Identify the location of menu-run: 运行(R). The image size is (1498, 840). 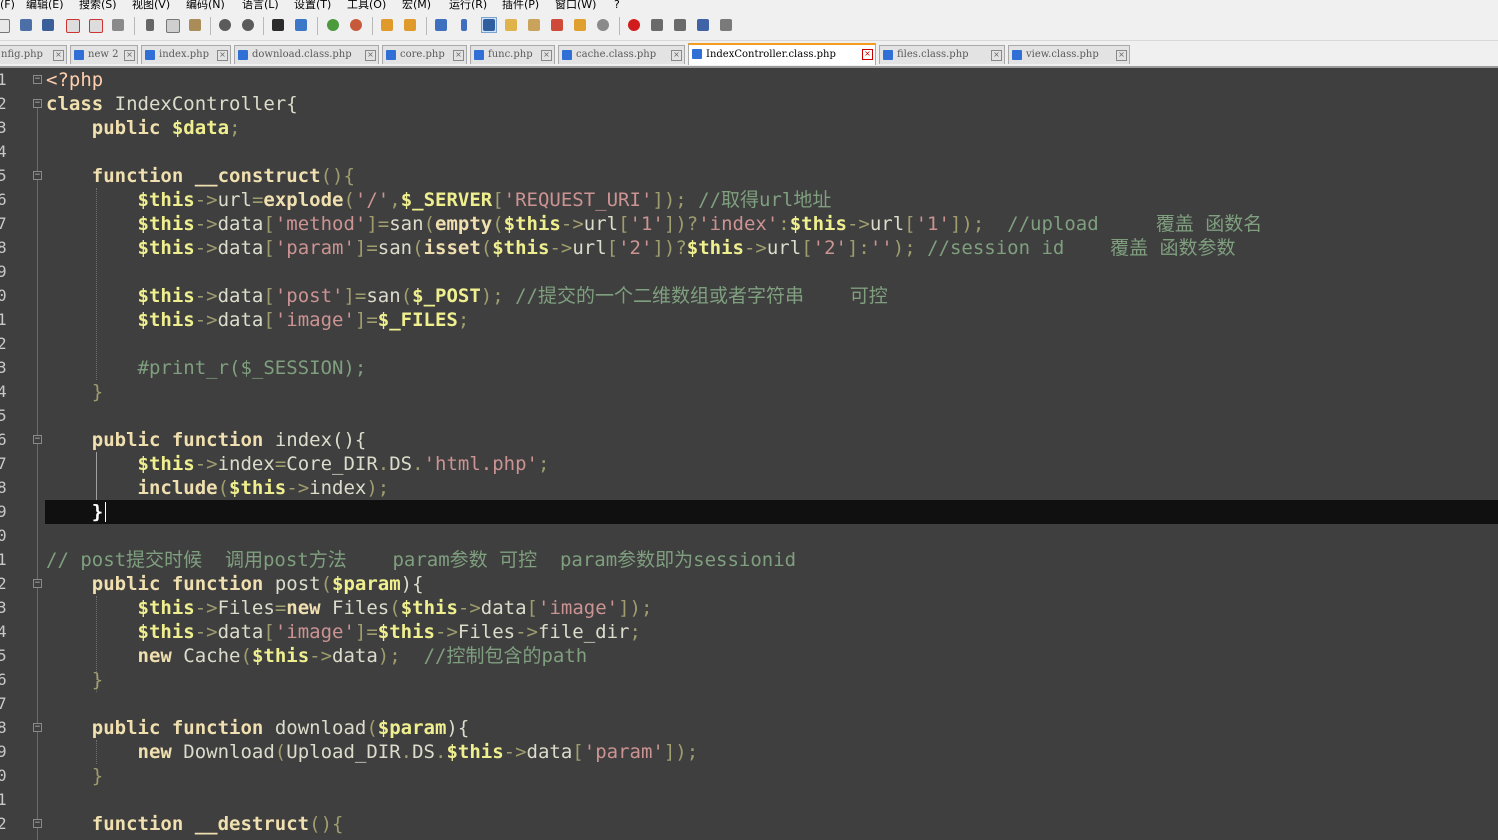
(468, 5).